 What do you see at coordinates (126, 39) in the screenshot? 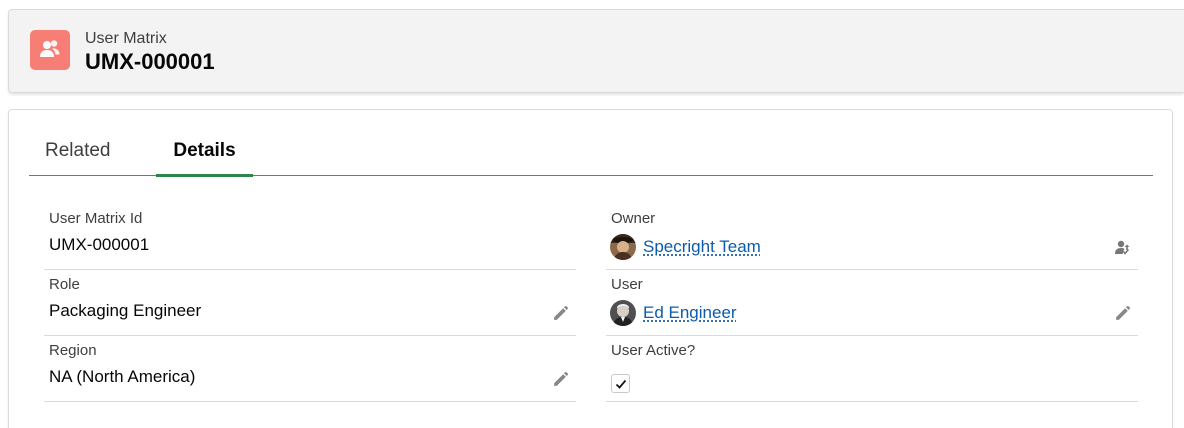
I see `record-type-label: User Matrix` at bounding box center [126, 39].